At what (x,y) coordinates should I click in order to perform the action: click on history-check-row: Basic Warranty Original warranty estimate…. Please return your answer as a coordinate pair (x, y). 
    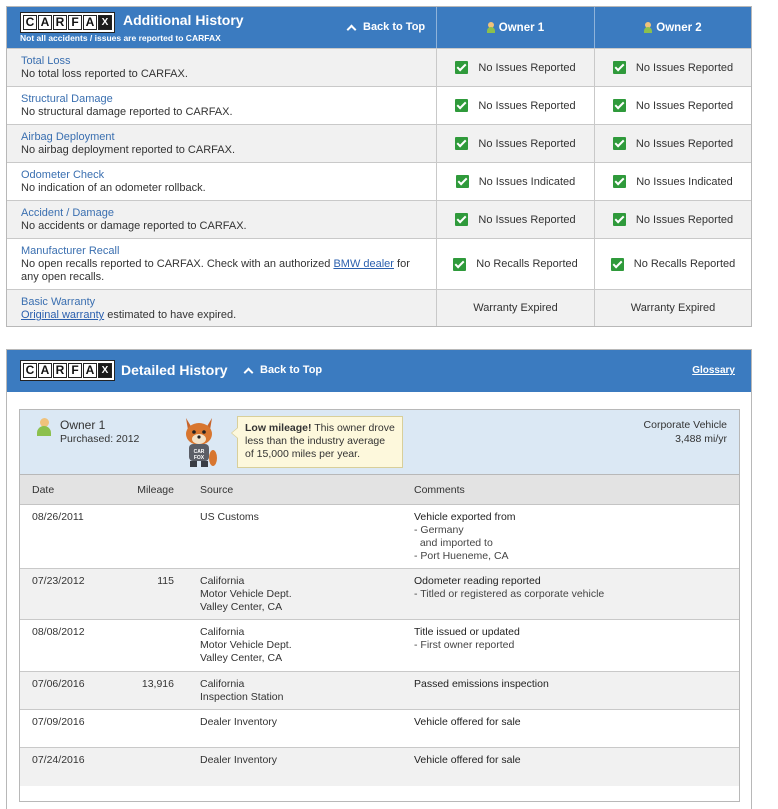
    Looking at the image, I should click on (379, 307).